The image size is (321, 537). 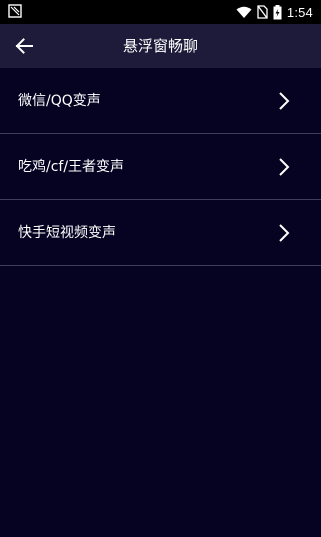 I want to click on battery-charging-icon, so click(x=277, y=11).